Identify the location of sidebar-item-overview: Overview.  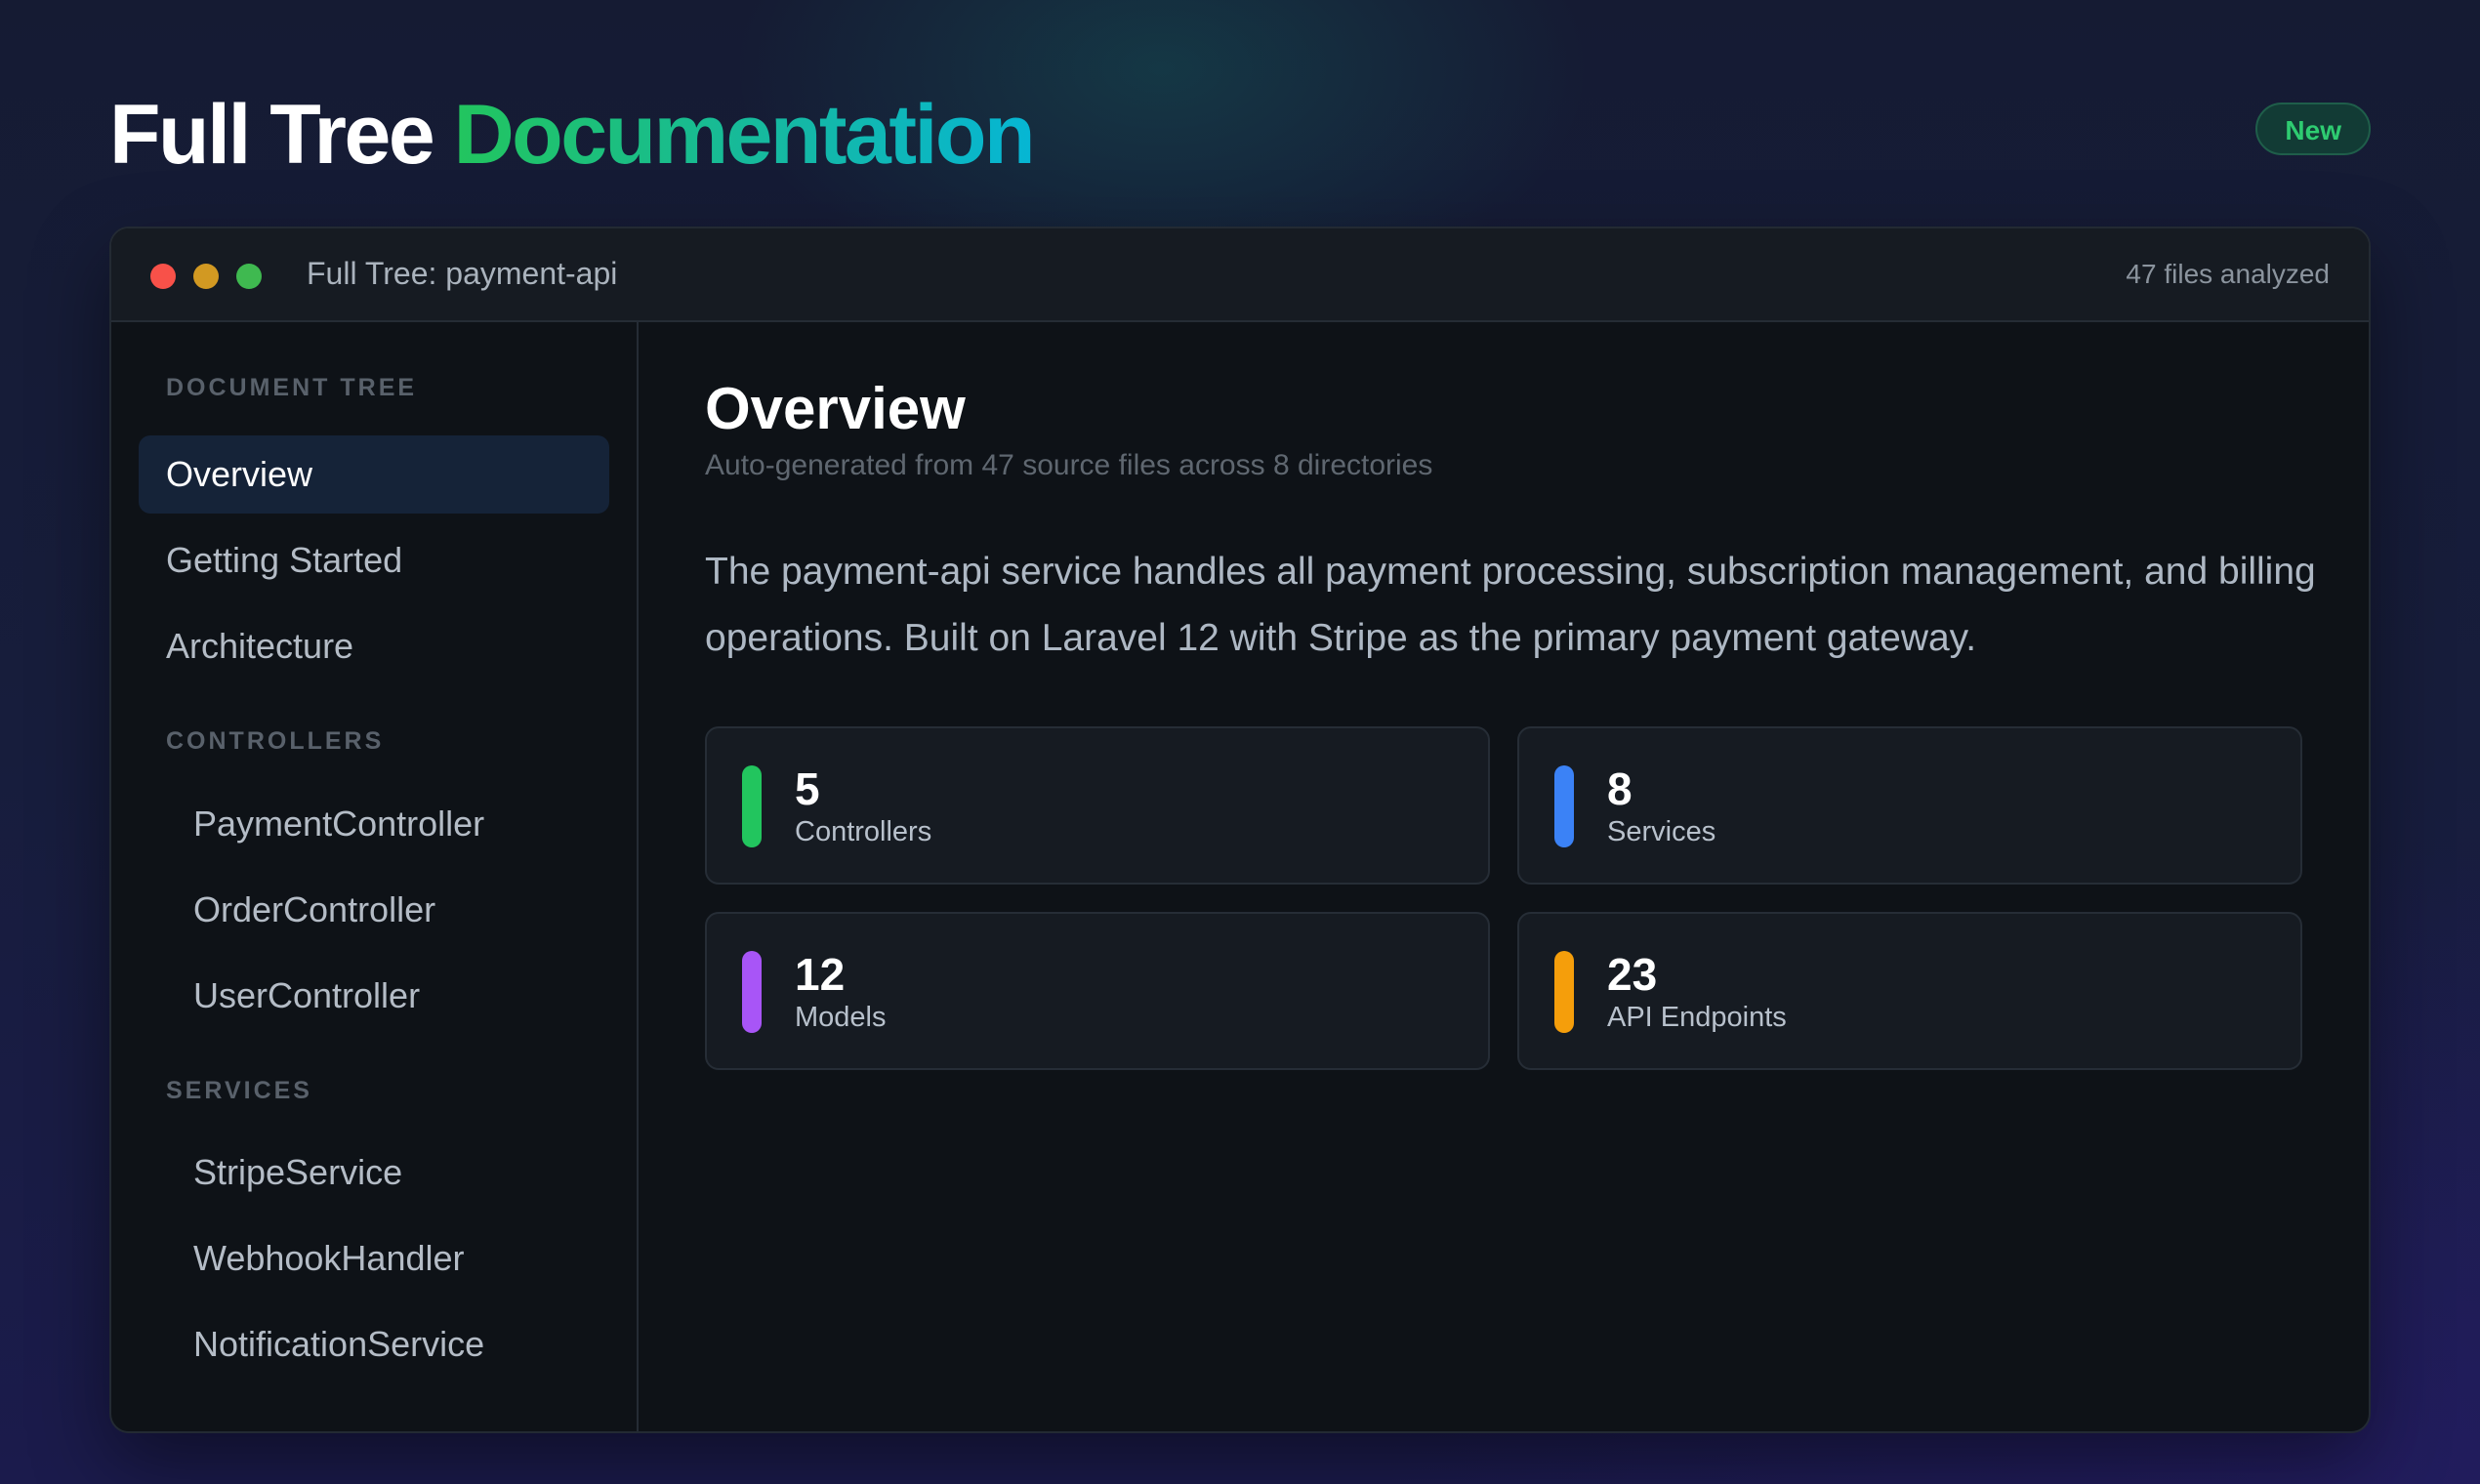
(374, 475).